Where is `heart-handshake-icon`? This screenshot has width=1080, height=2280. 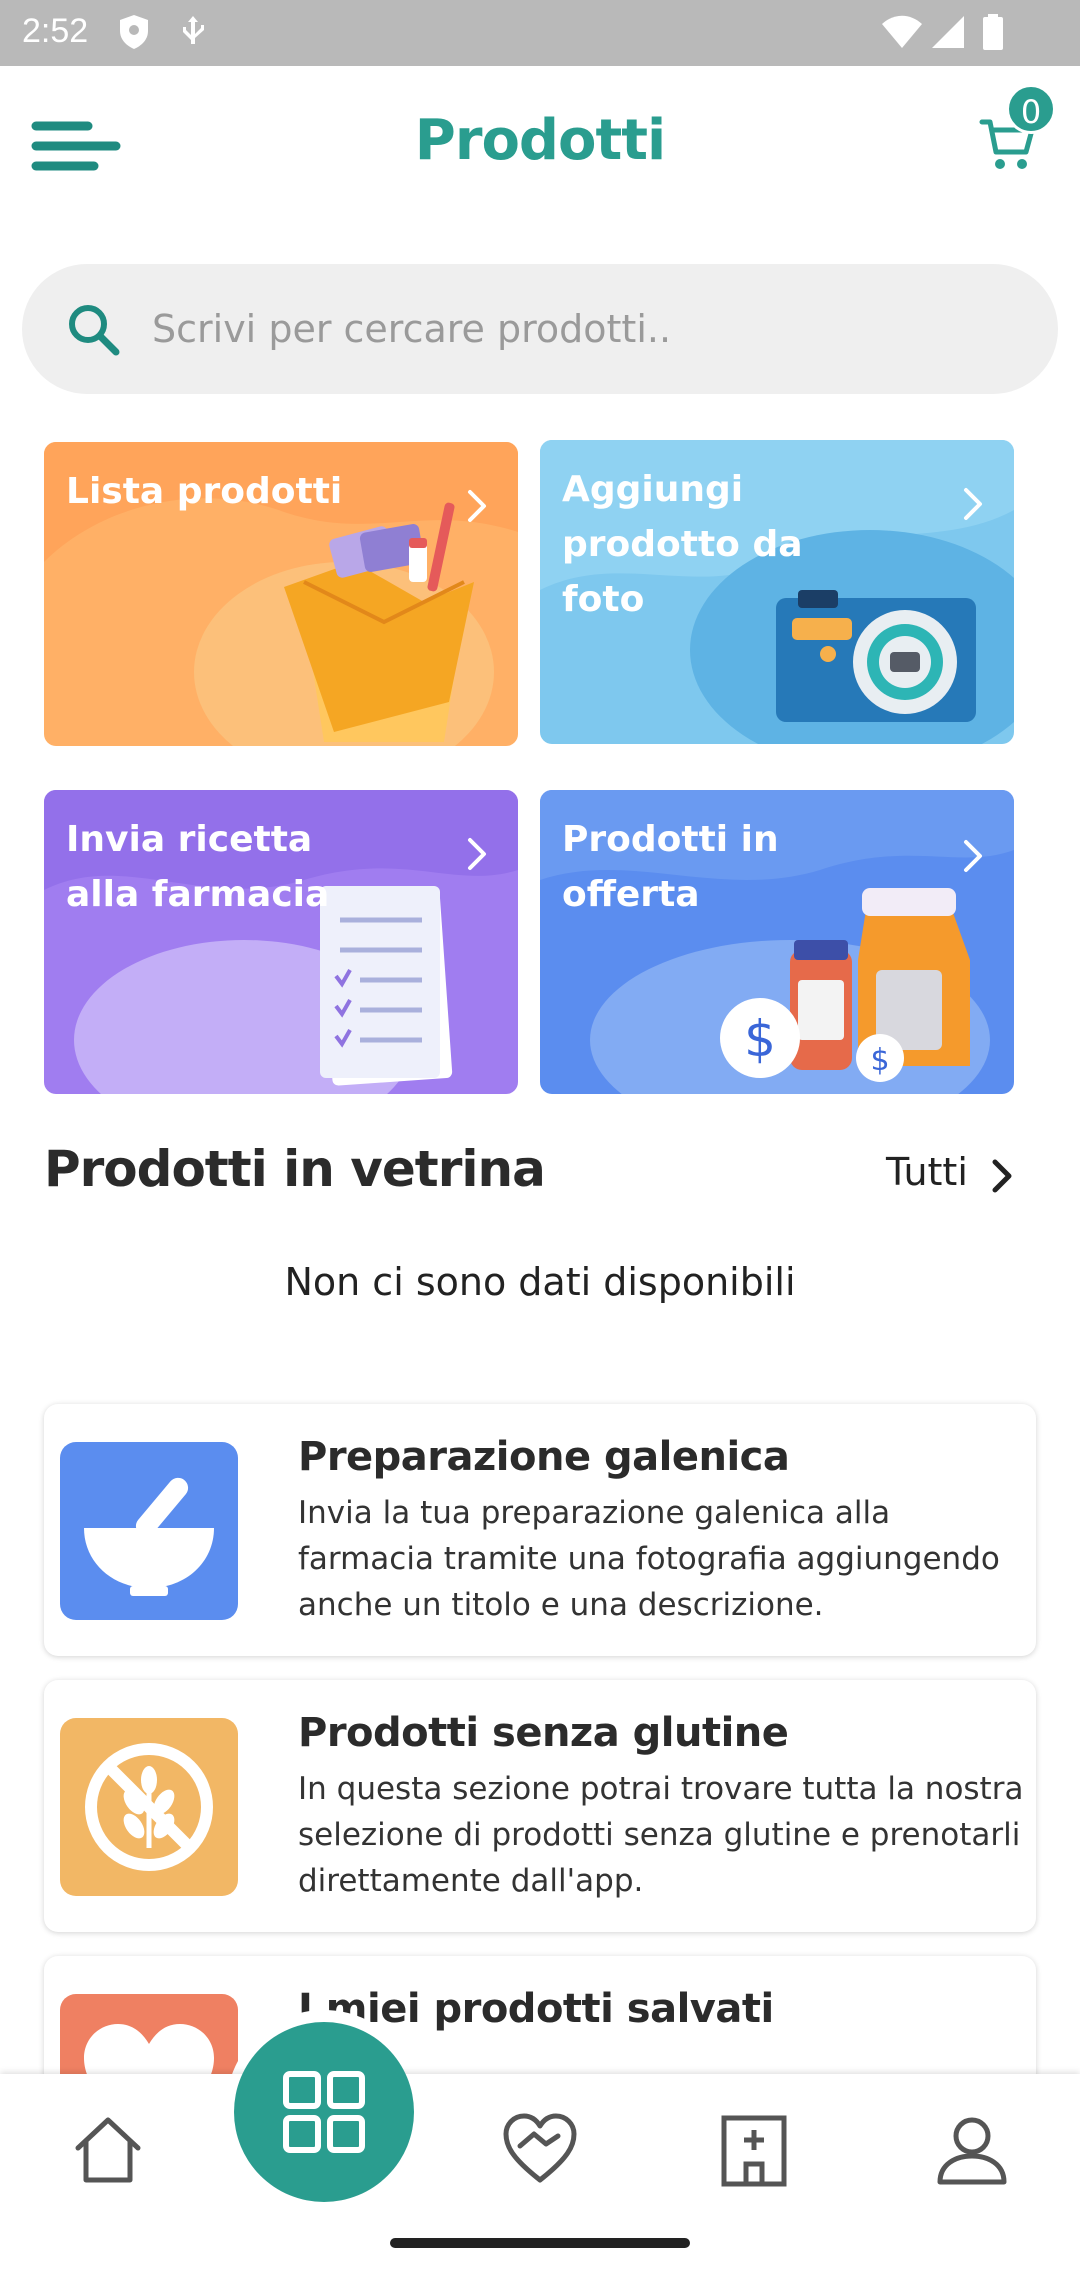 heart-handshake-icon is located at coordinates (540, 2150).